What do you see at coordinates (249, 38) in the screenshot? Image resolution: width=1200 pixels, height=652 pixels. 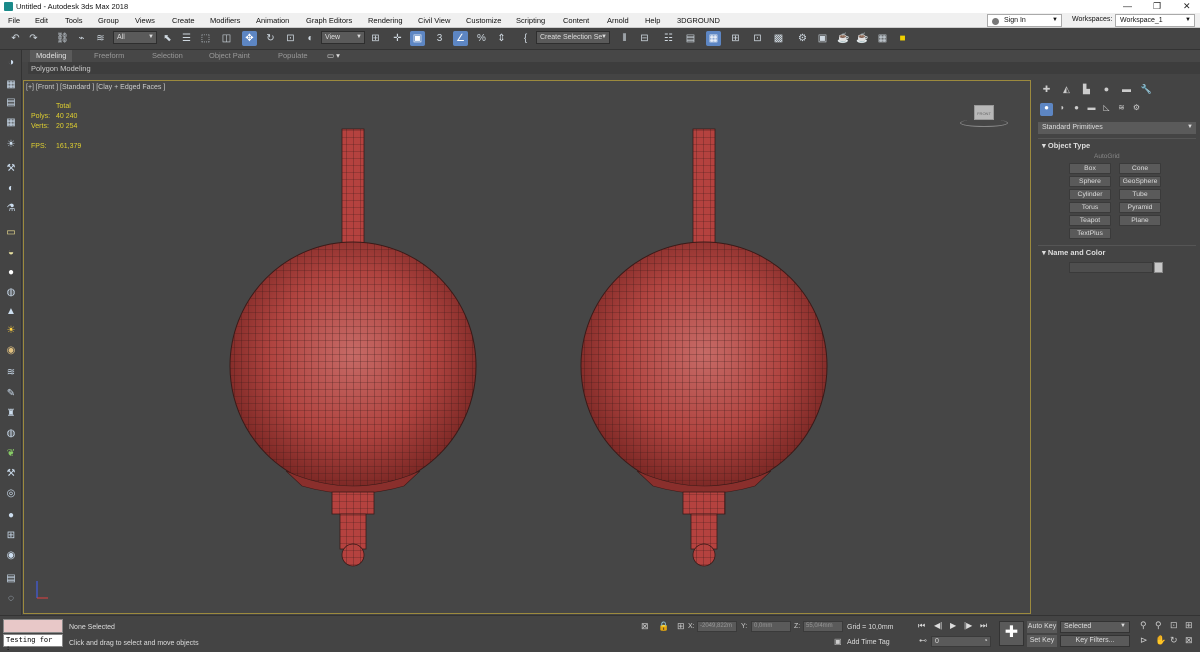 I see `select-move-icon: ✥` at bounding box center [249, 38].